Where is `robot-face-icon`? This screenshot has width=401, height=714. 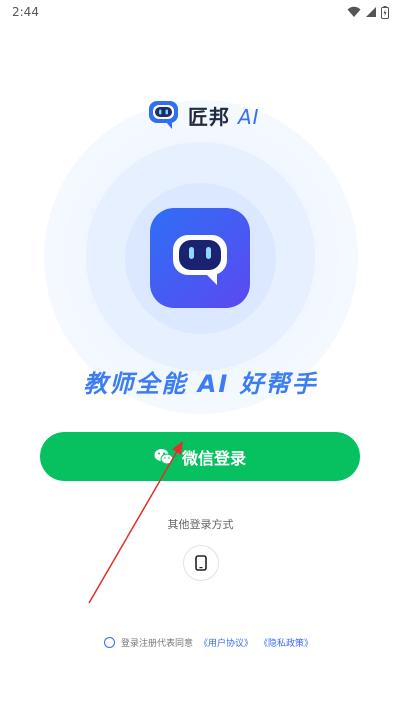 robot-face-icon is located at coordinates (200, 260).